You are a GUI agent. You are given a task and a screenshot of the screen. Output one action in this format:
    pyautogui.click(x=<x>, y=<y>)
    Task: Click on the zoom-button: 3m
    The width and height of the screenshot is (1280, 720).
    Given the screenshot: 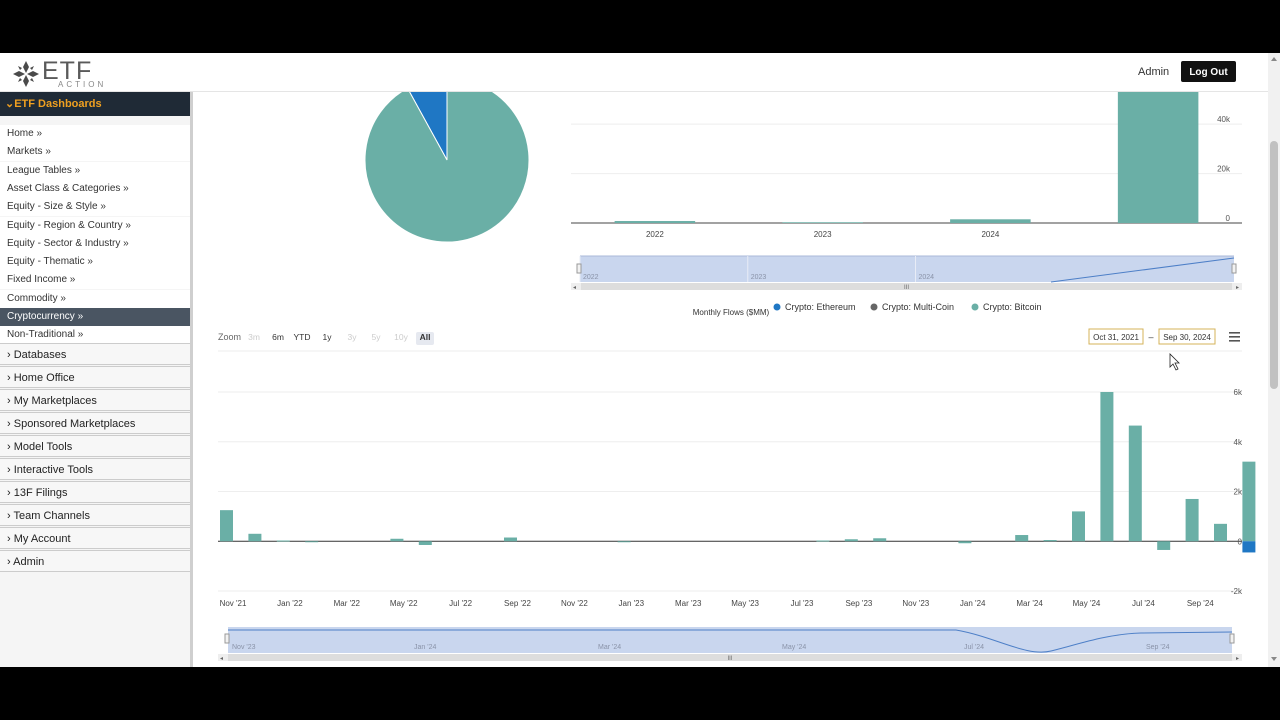 What is the action you would take?
    pyautogui.click(x=254, y=337)
    